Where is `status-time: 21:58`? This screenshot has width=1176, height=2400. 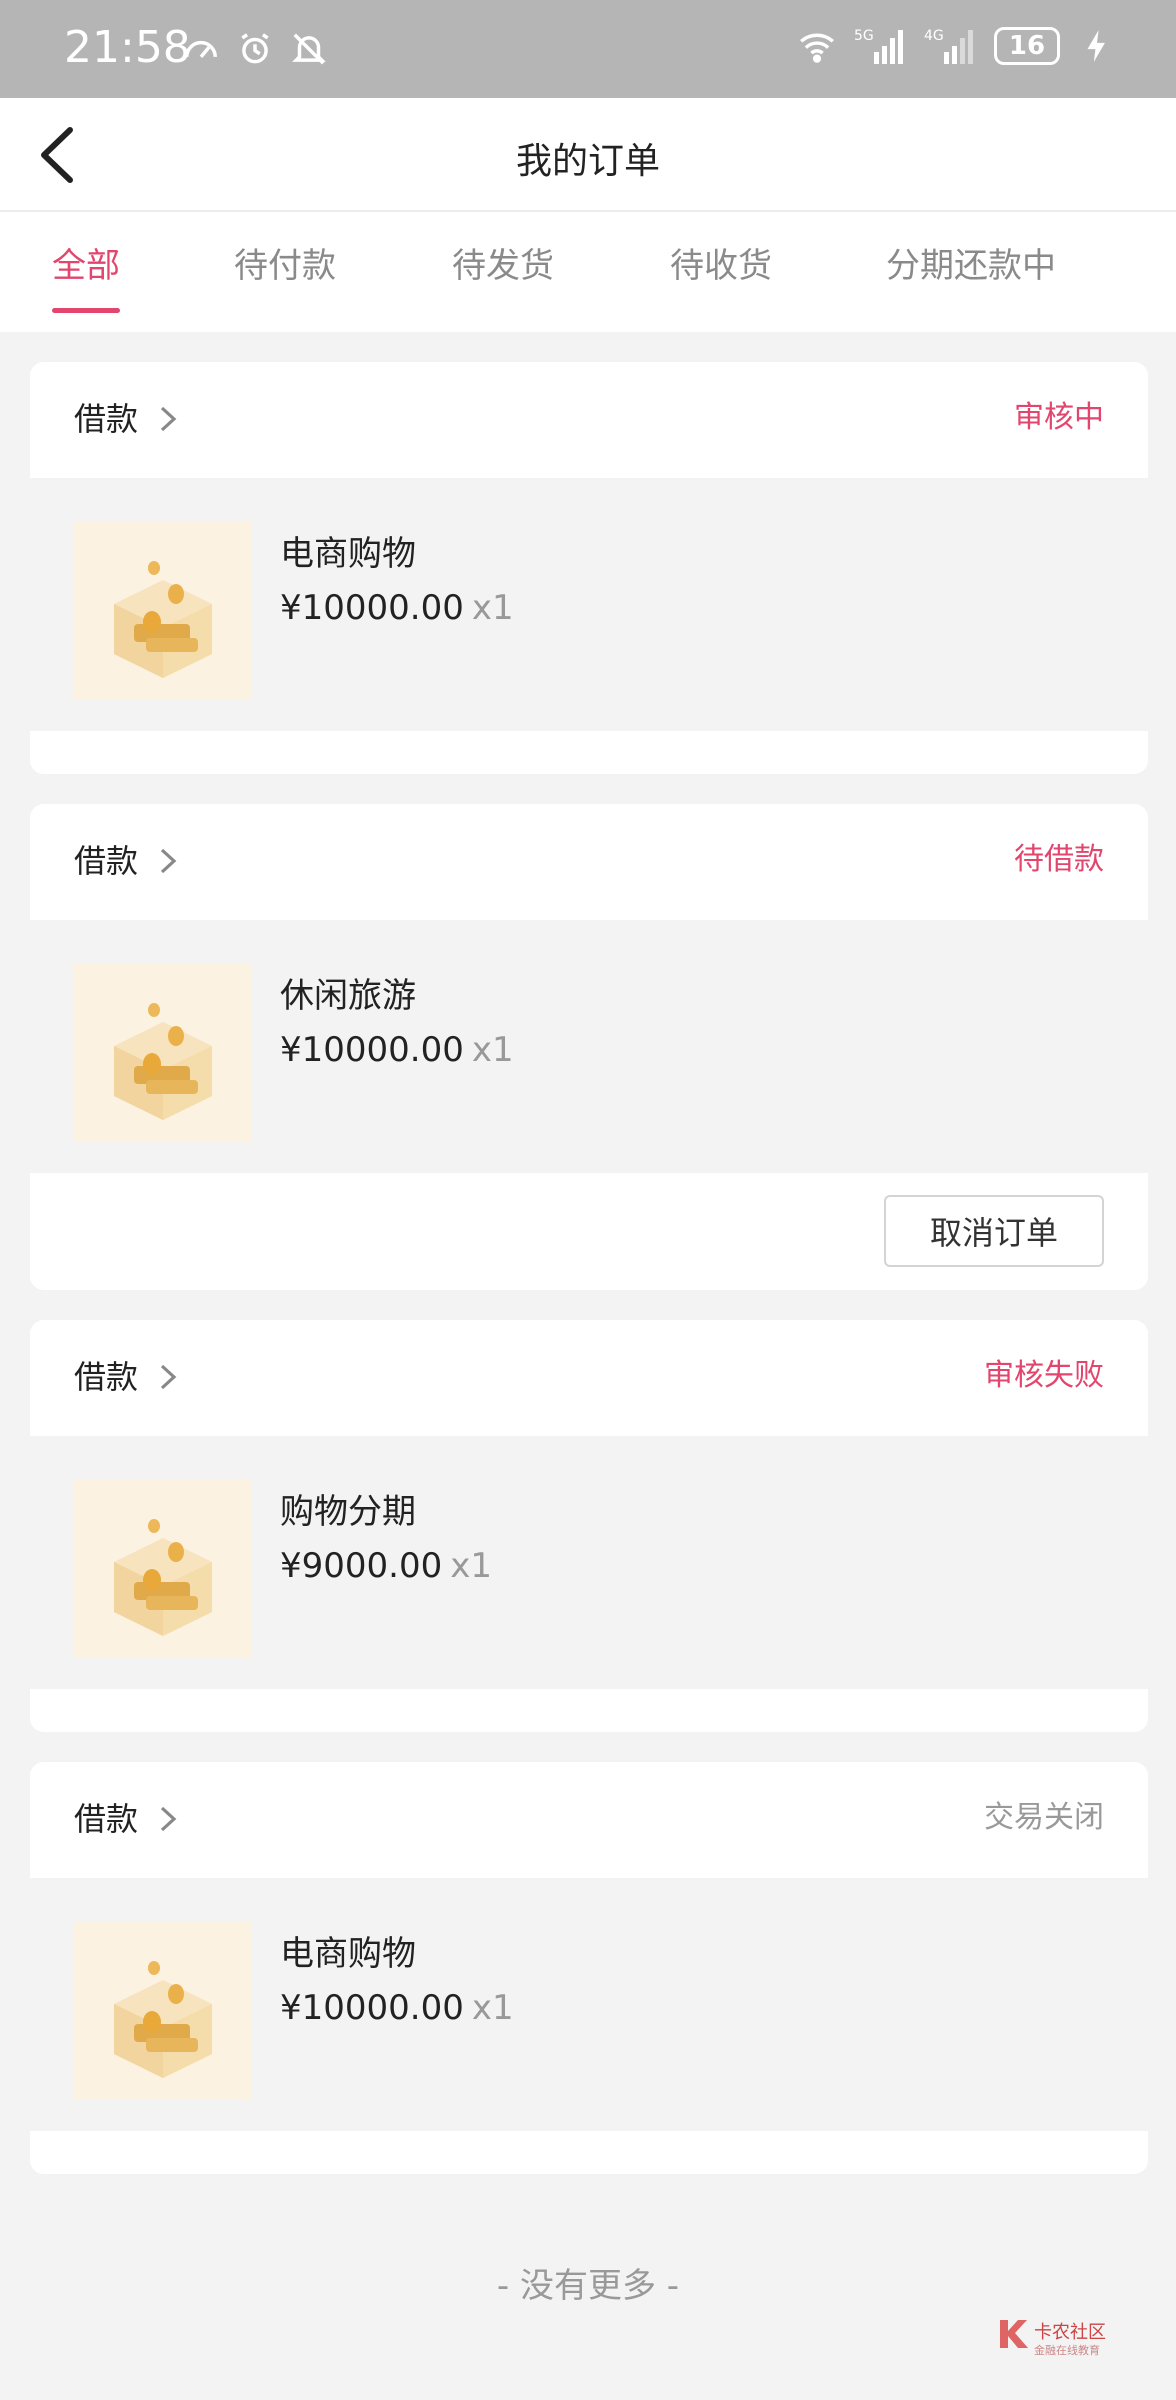 status-time: 21:58 is located at coordinates (127, 47).